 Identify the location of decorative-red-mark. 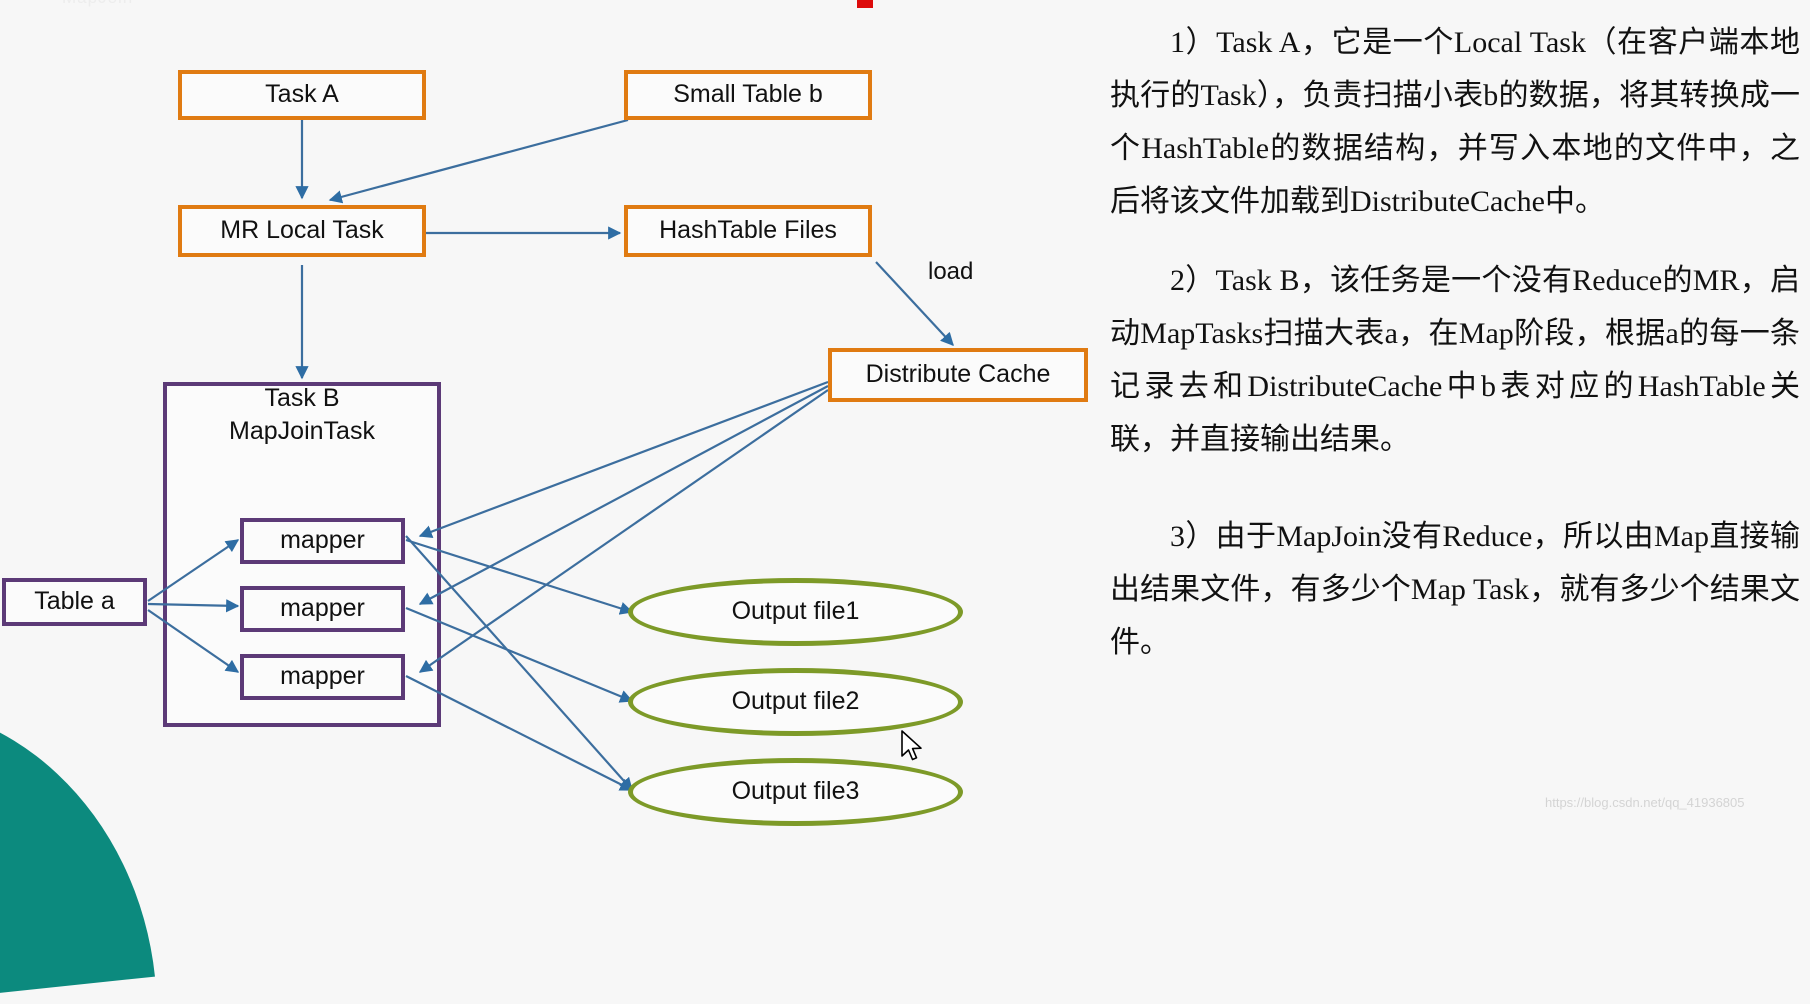
(865, 4).